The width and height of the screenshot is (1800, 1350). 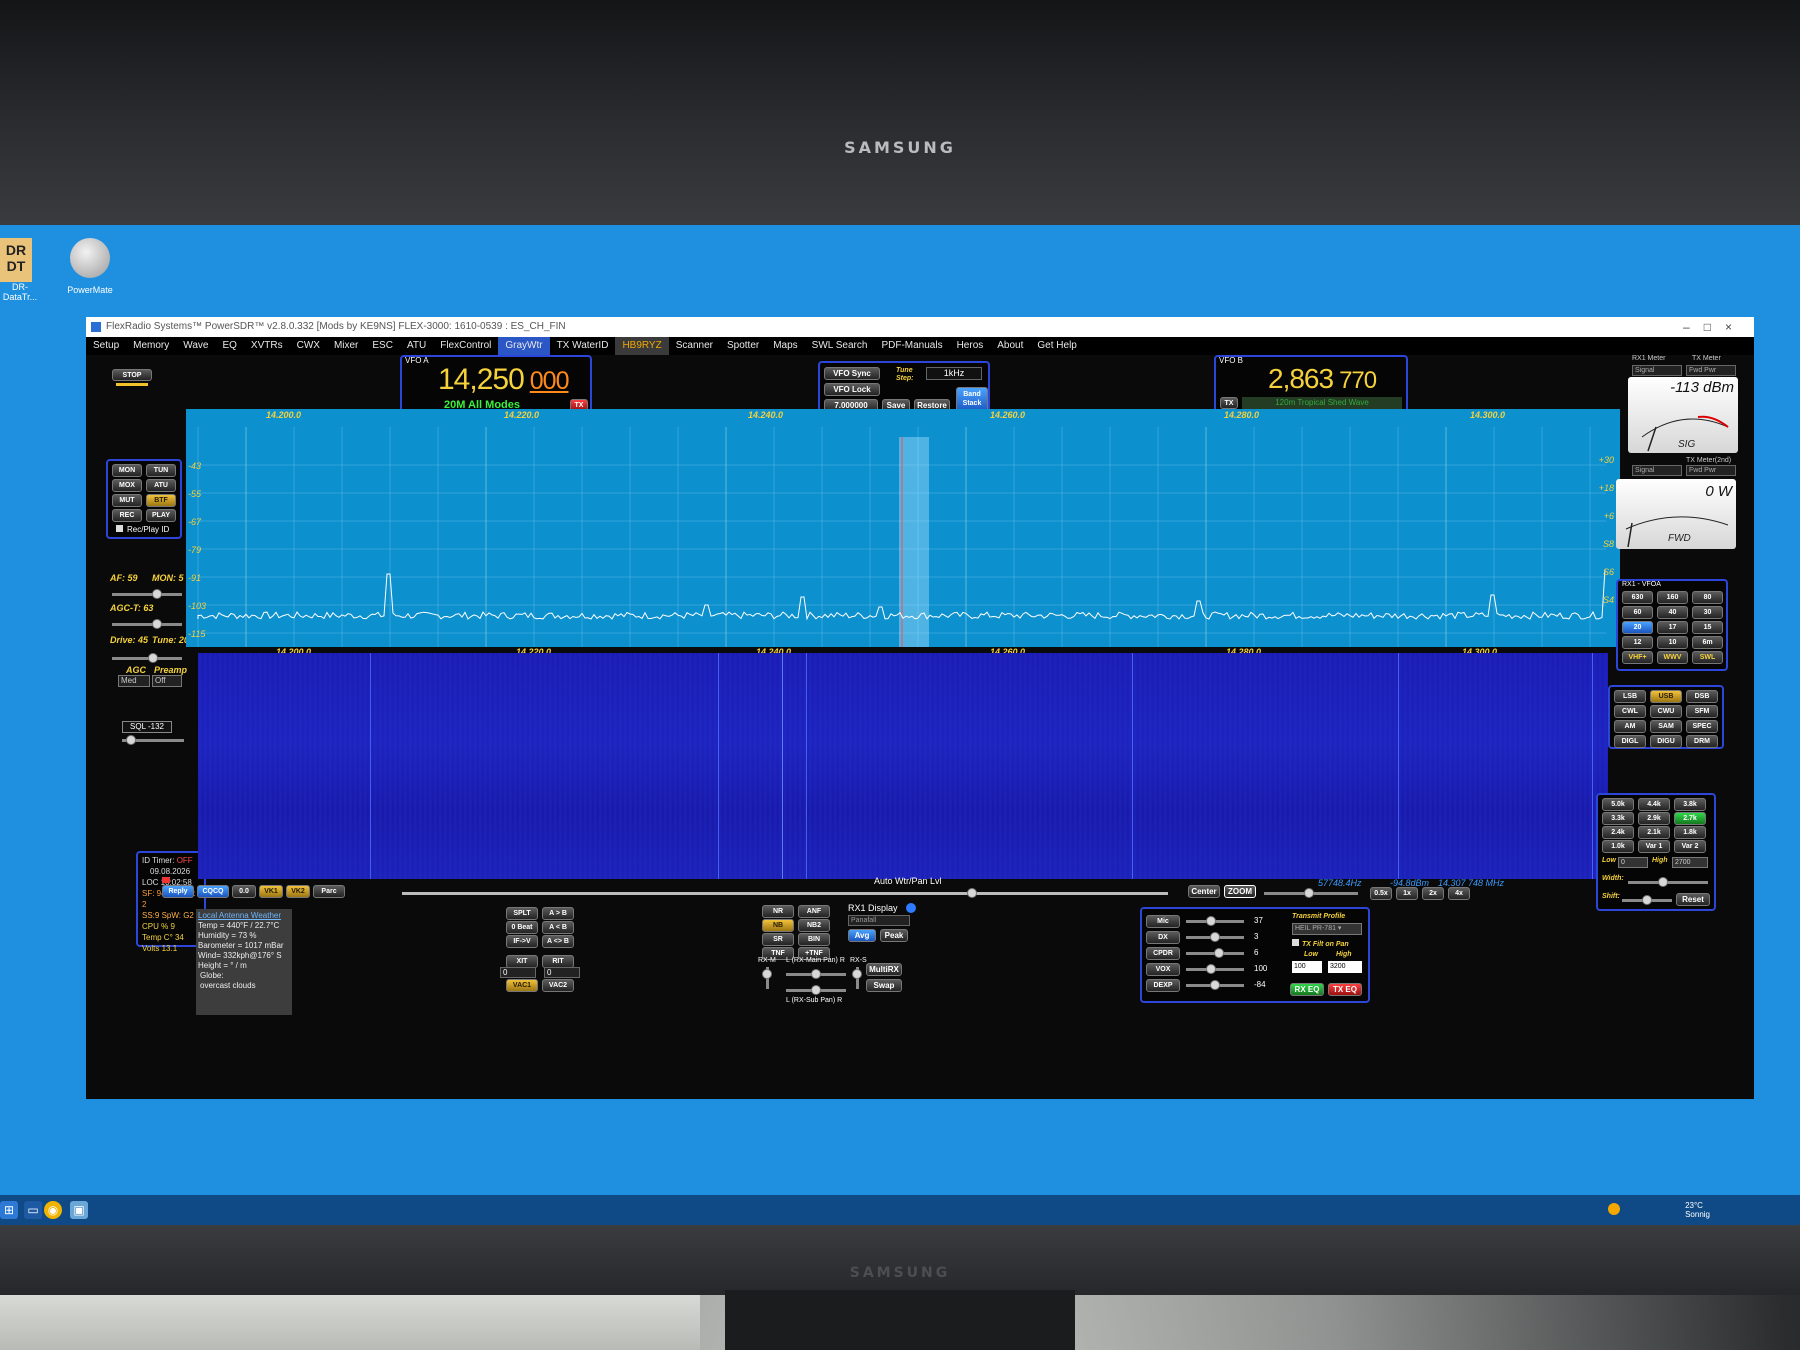 What do you see at coordinates (816, 990) in the screenshot?
I see `sub-pan-slider` at bounding box center [816, 990].